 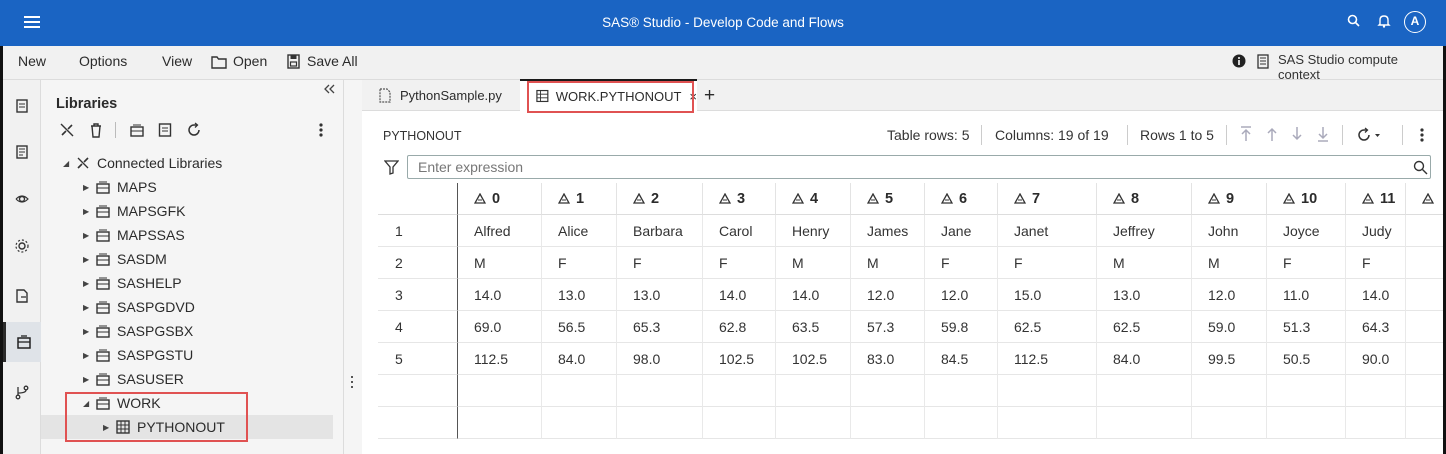 What do you see at coordinates (1144, 327) in the screenshot?
I see `table-cell: 62.5` at bounding box center [1144, 327].